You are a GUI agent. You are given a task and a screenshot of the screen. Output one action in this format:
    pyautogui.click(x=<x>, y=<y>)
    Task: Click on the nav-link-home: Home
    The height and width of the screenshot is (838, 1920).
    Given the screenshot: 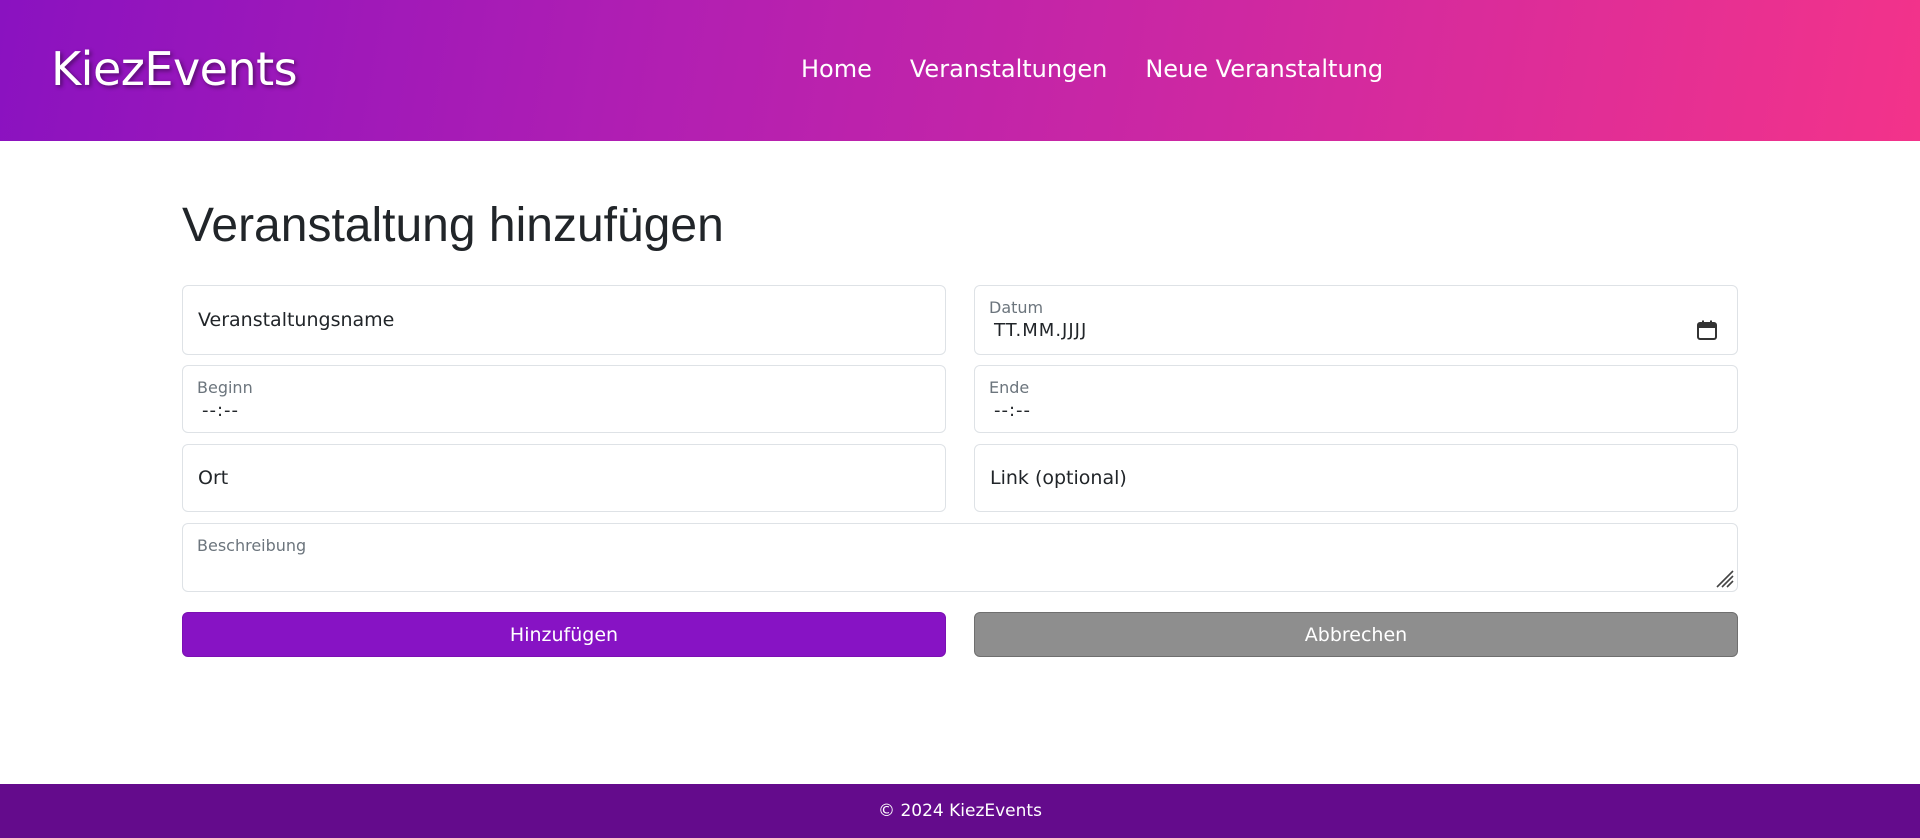 What is the action you would take?
    pyautogui.click(x=836, y=69)
    